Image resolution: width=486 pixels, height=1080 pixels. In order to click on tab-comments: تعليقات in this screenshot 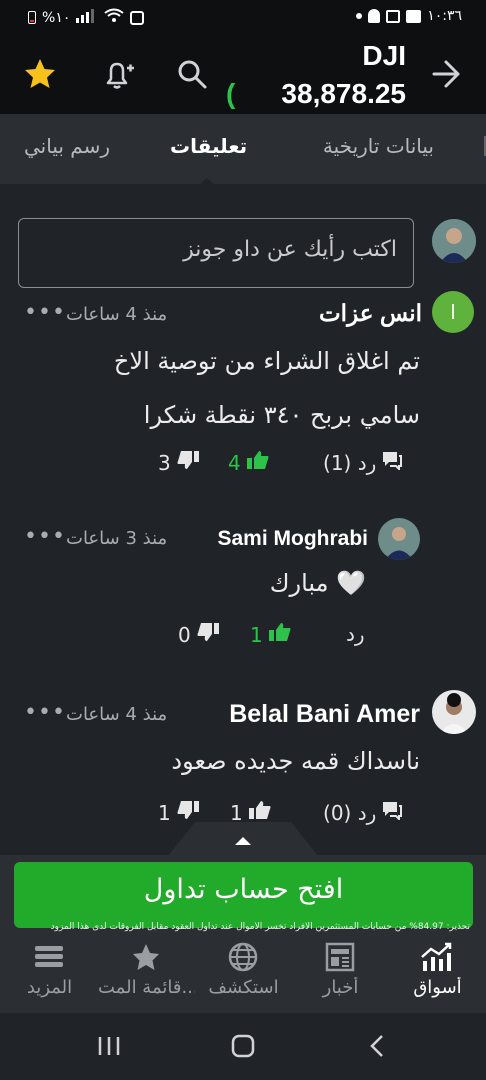, I will do `click(208, 146)`.